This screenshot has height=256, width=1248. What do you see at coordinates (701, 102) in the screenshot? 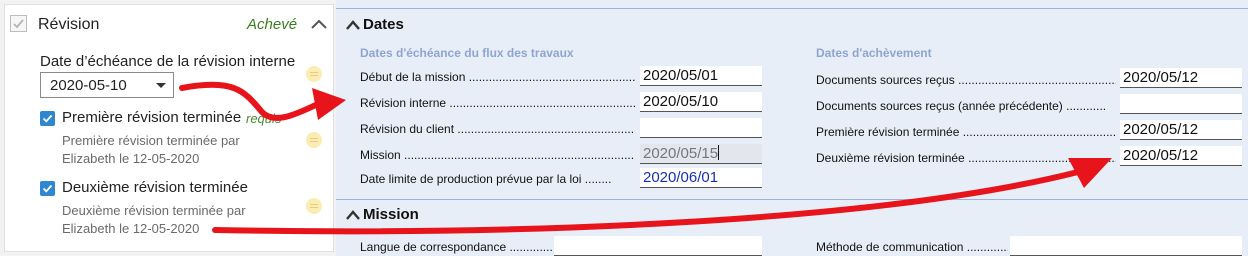
I see `internal-review-field: 2020/05/10` at bounding box center [701, 102].